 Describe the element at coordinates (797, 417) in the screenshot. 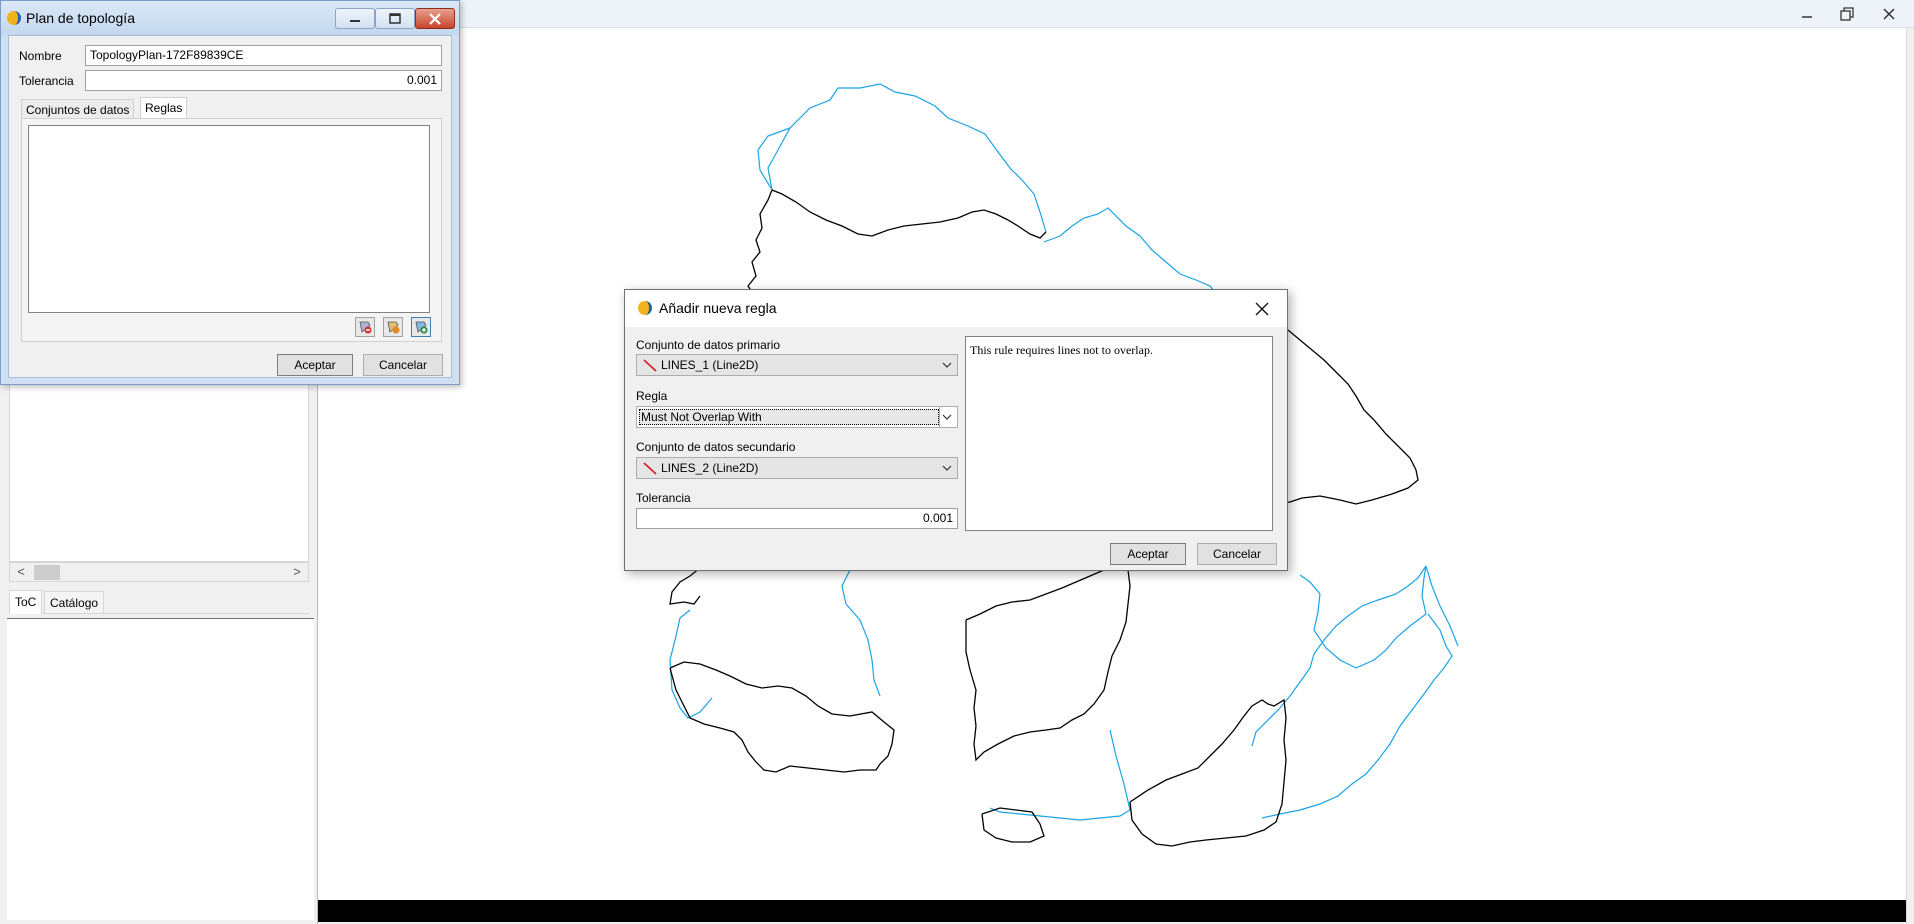

I see `rule-select: Must Not Overlap With` at that location.